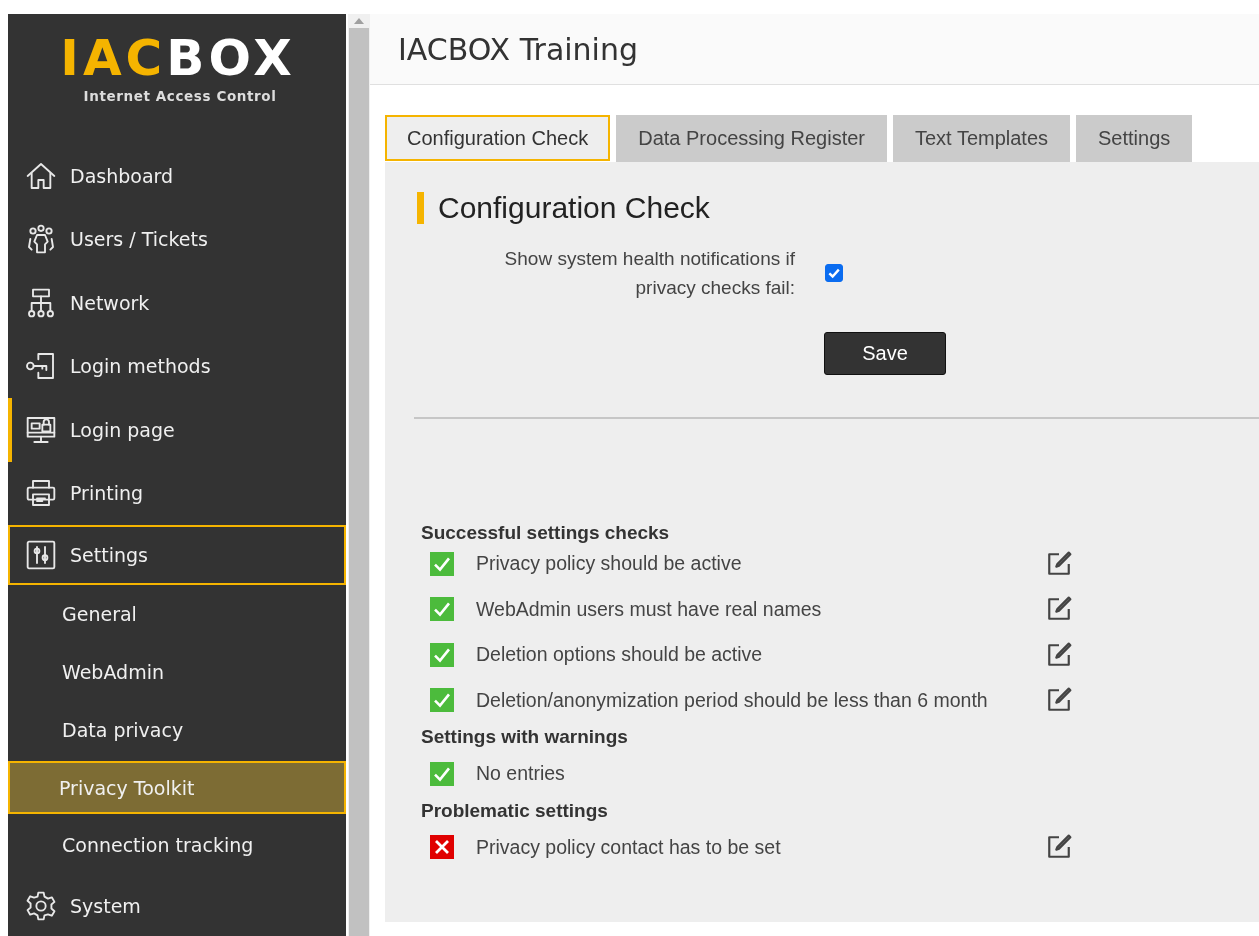  Describe the element at coordinates (885, 353) in the screenshot. I see `save-button: Save` at that location.